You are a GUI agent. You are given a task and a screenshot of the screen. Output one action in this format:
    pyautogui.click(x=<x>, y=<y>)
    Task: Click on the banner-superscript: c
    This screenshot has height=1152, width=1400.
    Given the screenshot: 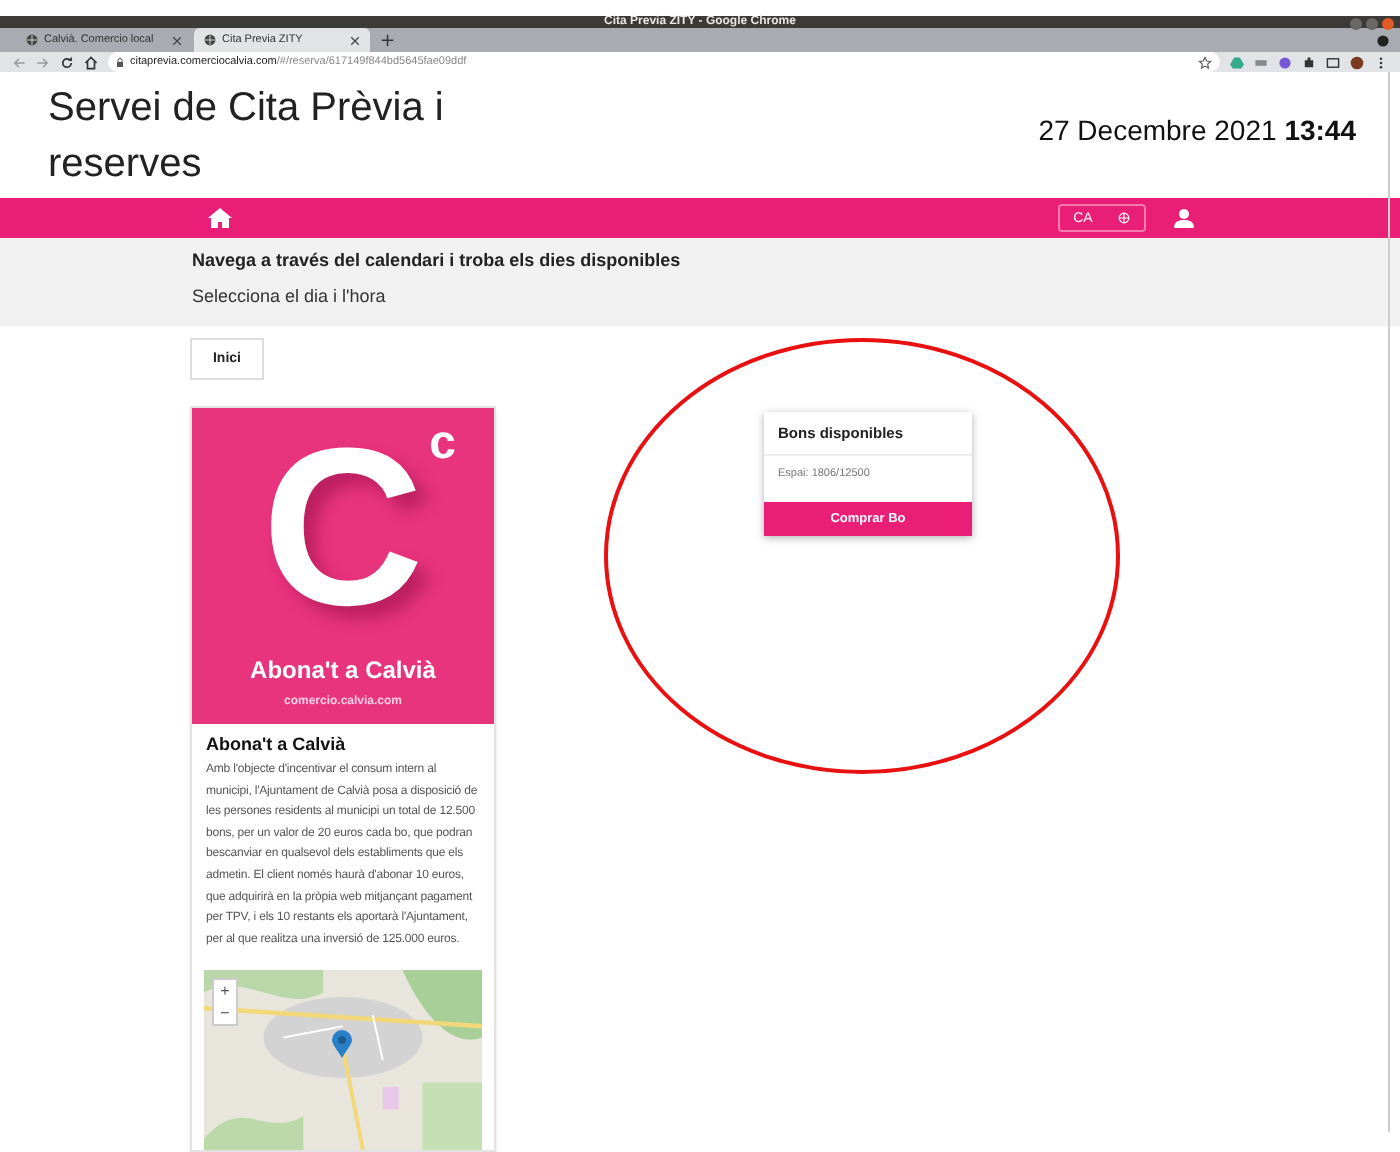 What is the action you would take?
    pyautogui.click(x=442, y=444)
    